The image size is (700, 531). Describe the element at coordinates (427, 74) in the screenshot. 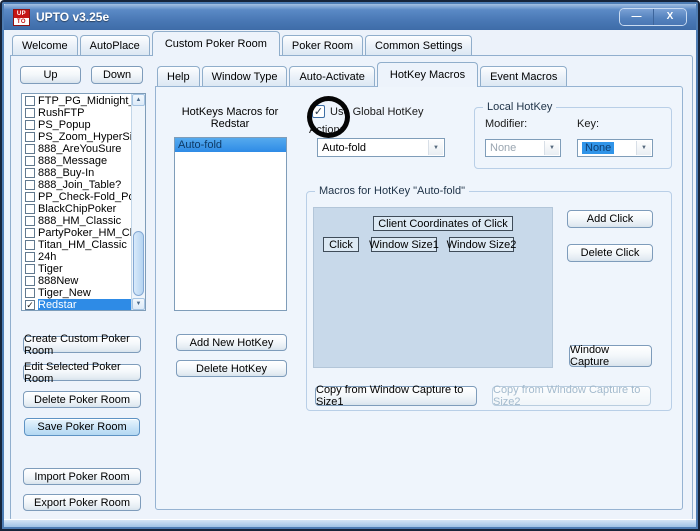

I see `tab-hotkey-macros: HotKey Macros` at that location.